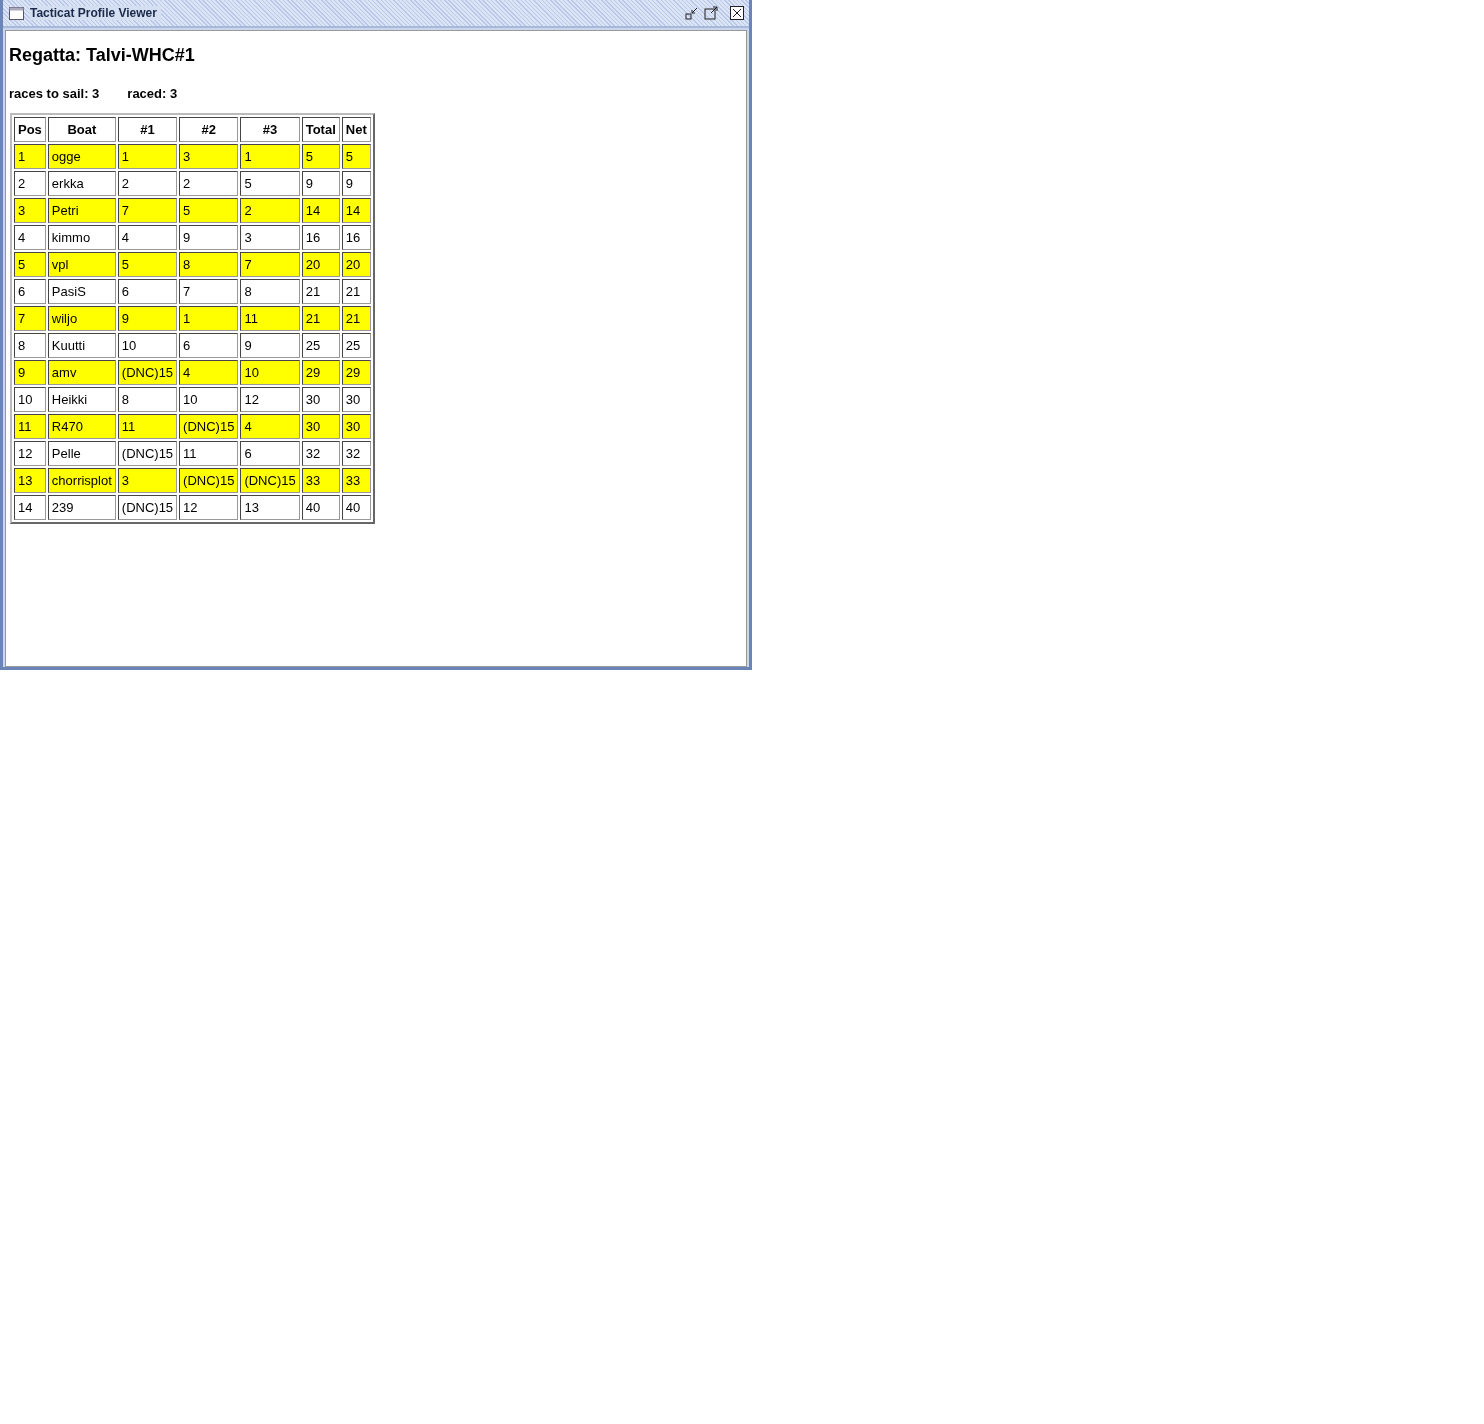 This screenshot has height=1424, width=1484. Describe the element at coordinates (16, 13) in the screenshot. I see `window-icon` at that location.